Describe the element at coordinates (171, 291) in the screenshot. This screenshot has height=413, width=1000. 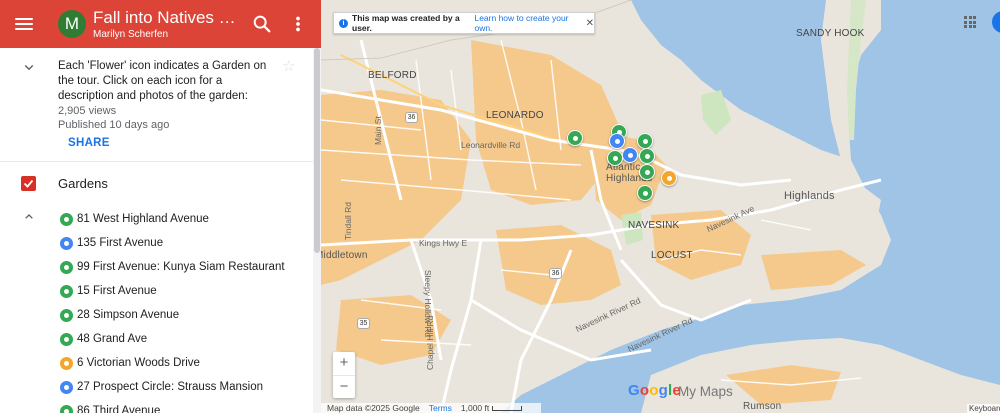
I see `garden-list-item: 15 First Avenue` at that location.